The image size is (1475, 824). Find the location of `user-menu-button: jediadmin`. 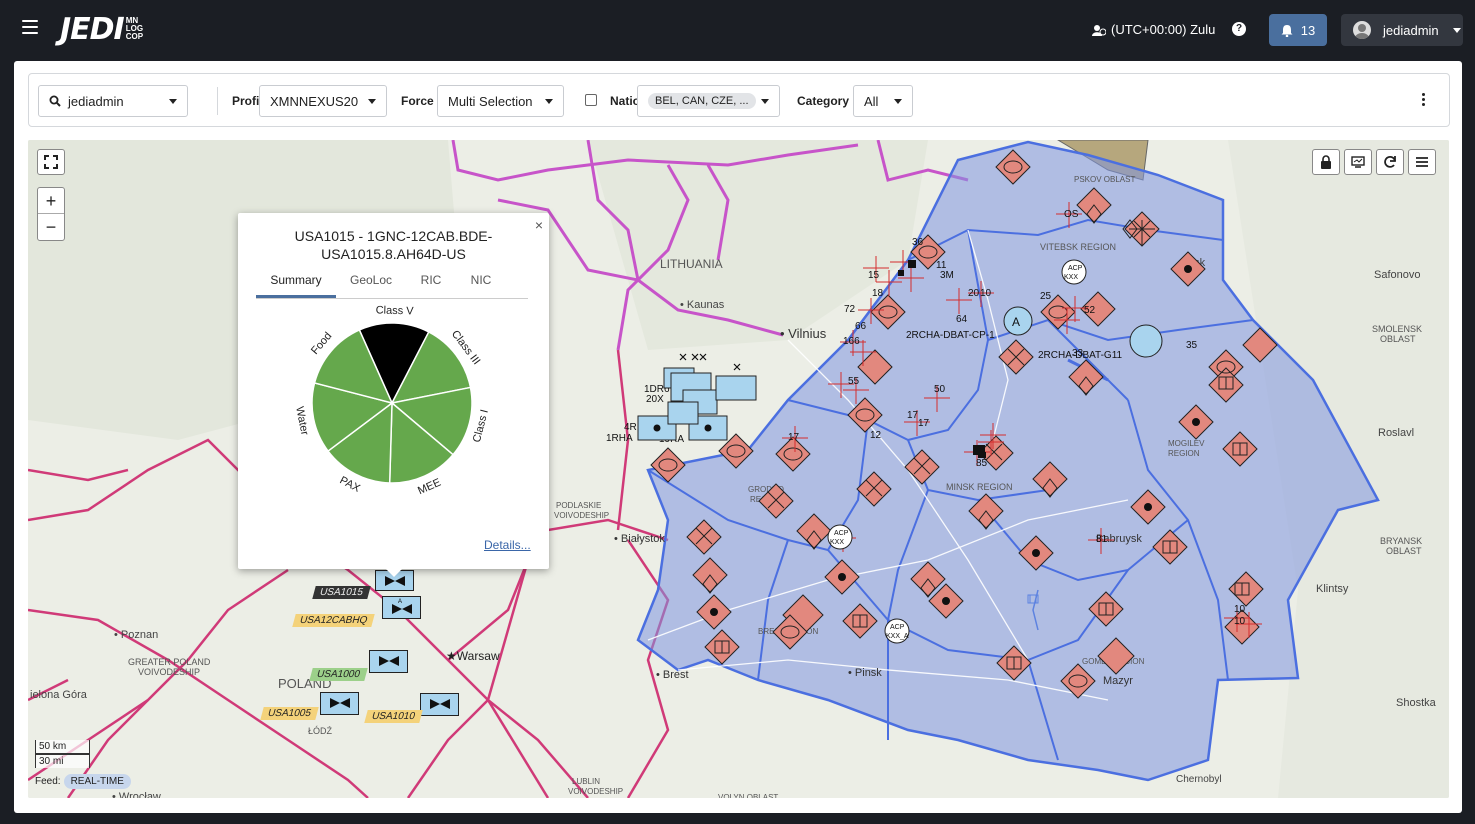

user-menu-button: jediadmin is located at coordinates (1402, 30).